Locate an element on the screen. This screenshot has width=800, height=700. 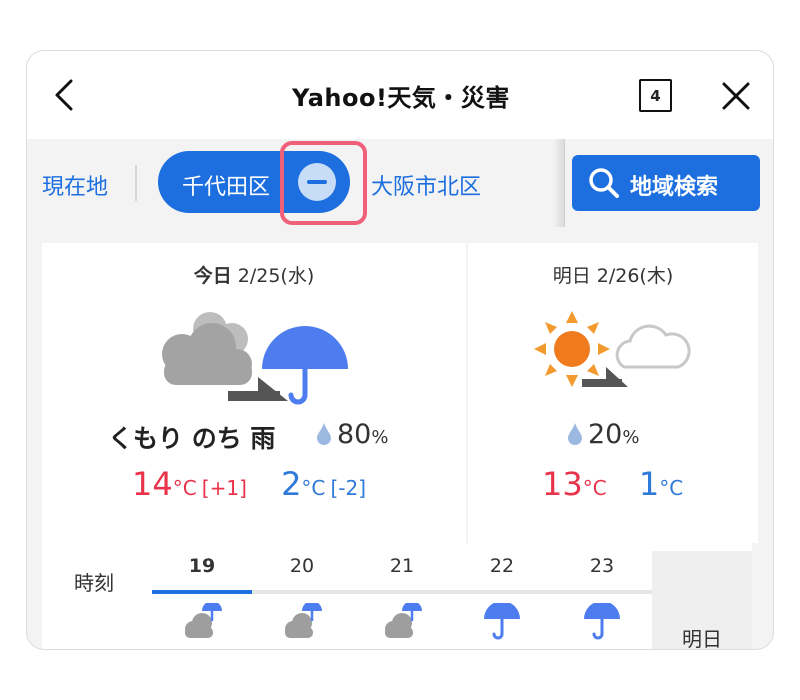
location-divider is located at coordinates (136, 183).